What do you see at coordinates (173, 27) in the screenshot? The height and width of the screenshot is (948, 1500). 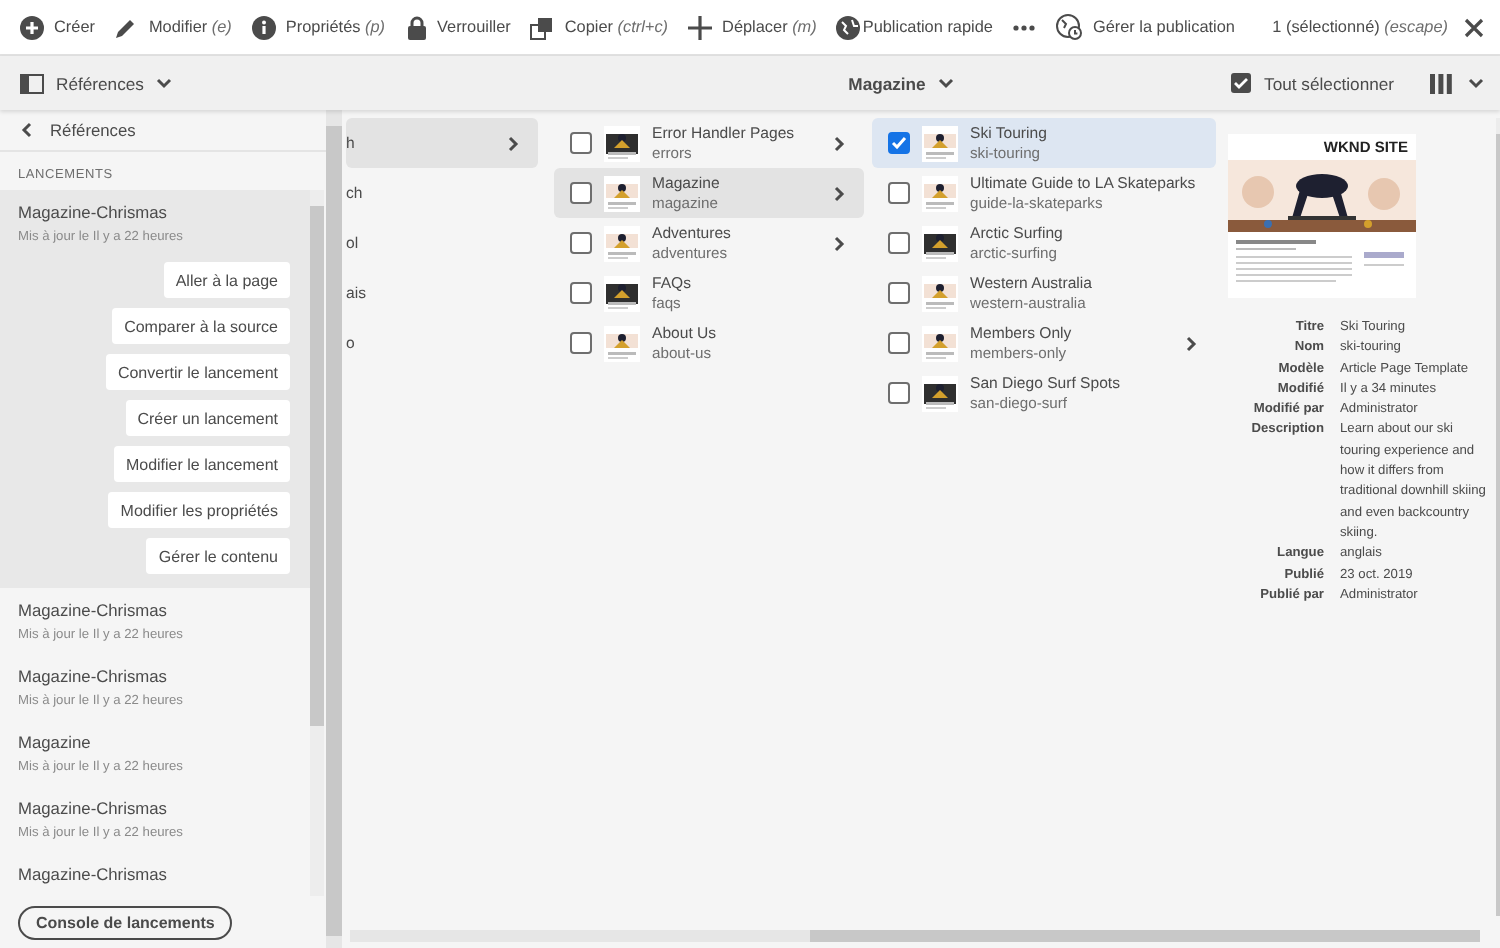 I see `toolbar-button: Modifier (e)` at bounding box center [173, 27].